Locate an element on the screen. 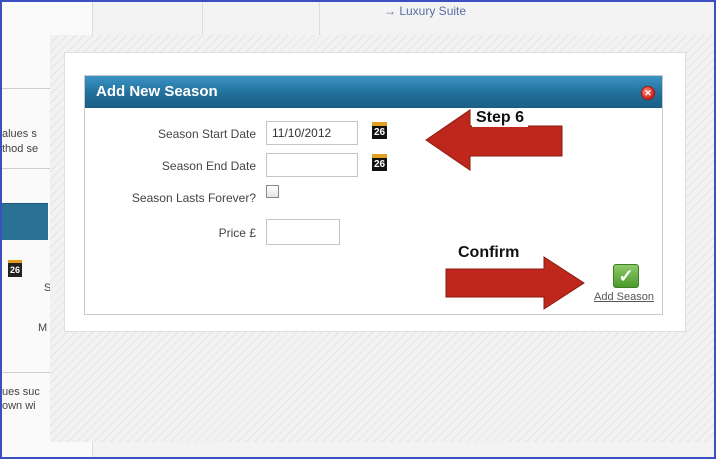 The height and width of the screenshot is (459, 716). price-label: Price £ is located at coordinates (237, 233).